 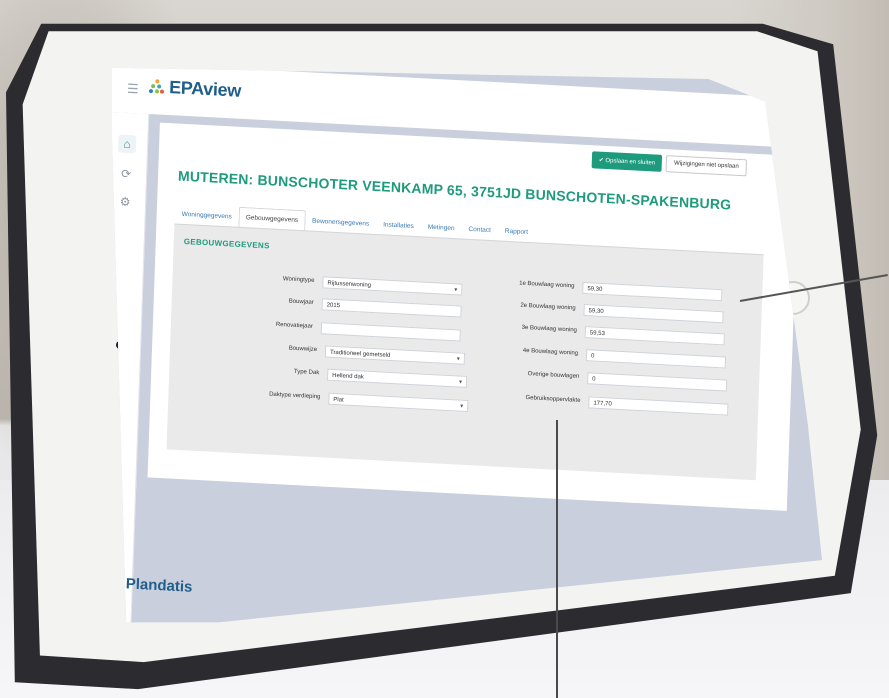 What do you see at coordinates (303, 349) in the screenshot?
I see `field-label: Bouwwijze` at bounding box center [303, 349].